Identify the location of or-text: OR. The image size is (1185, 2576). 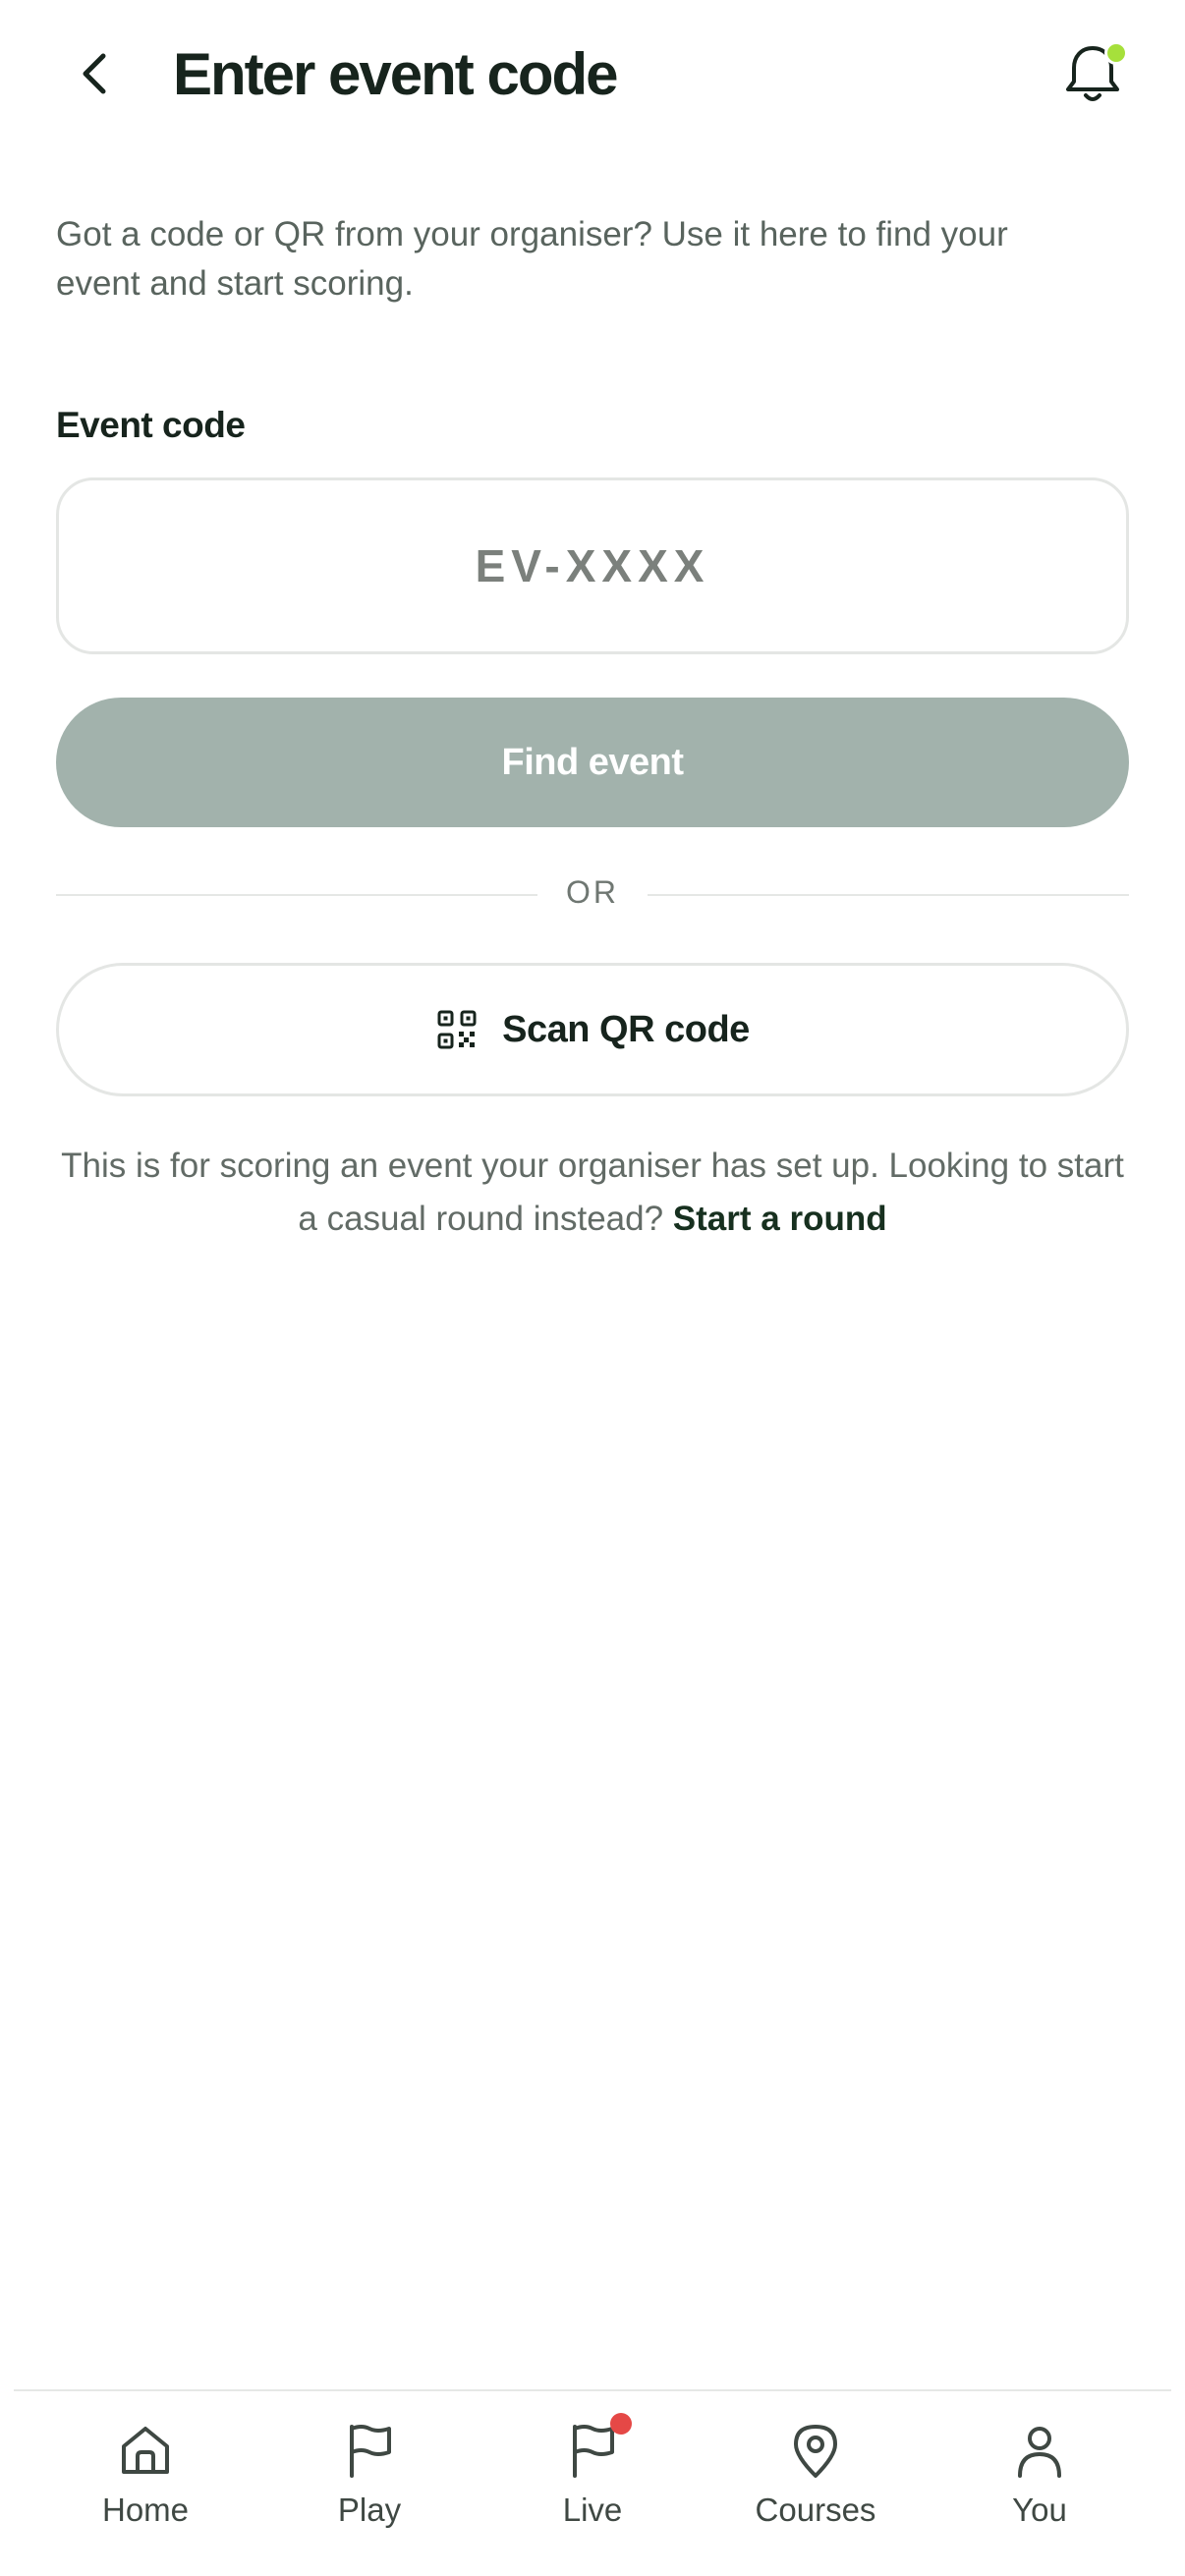
(592, 892).